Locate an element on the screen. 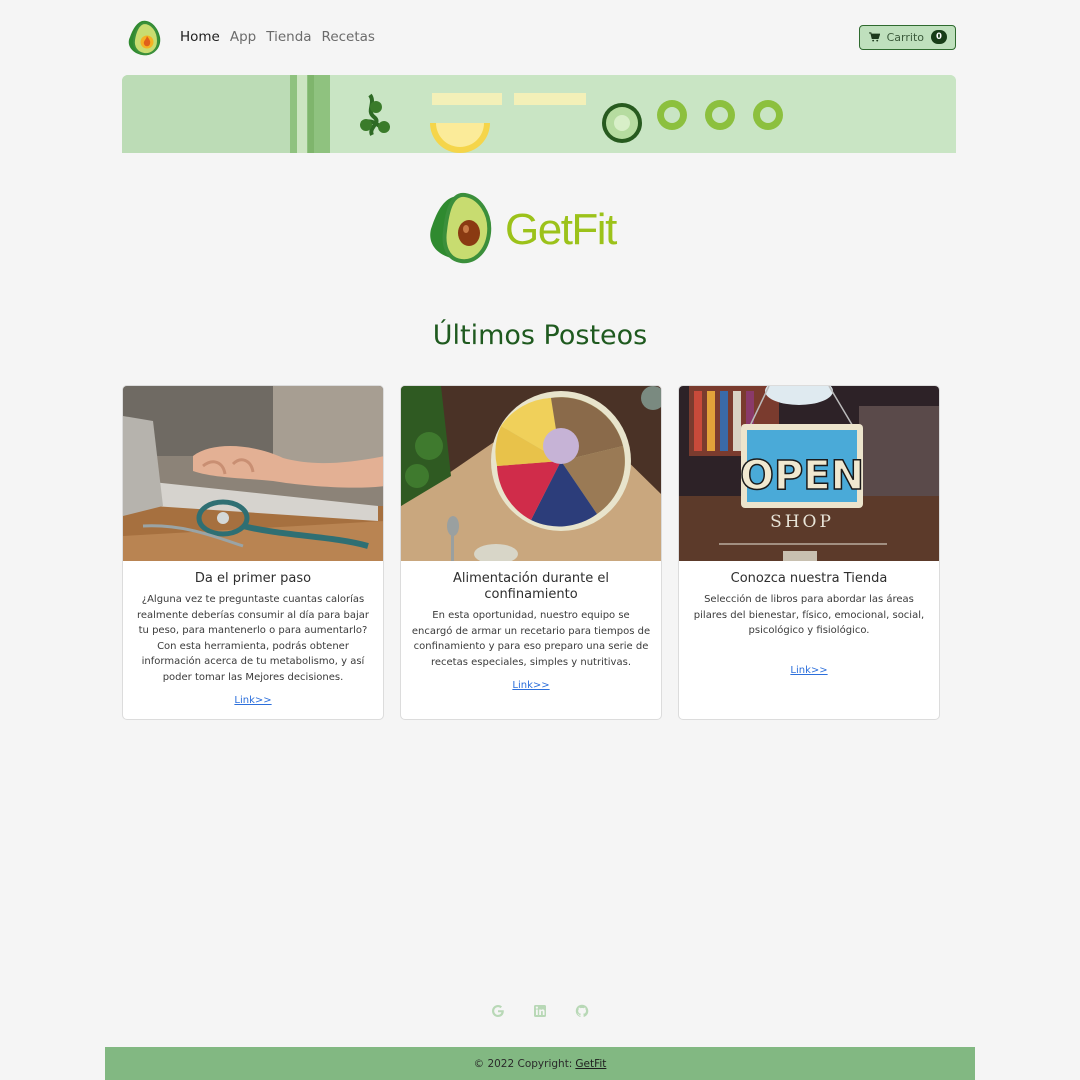  card-title: Conozca nuestra Tienda is located at coordinates (809, 578).